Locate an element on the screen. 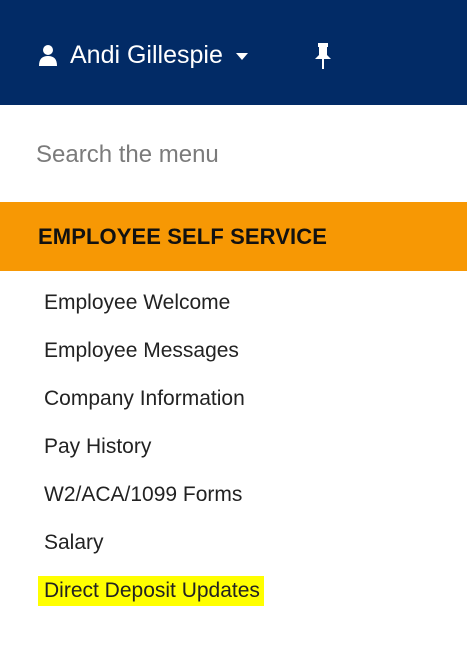 The image size is (467, 648). caret-down-icon is located at coordinates (241, 56).